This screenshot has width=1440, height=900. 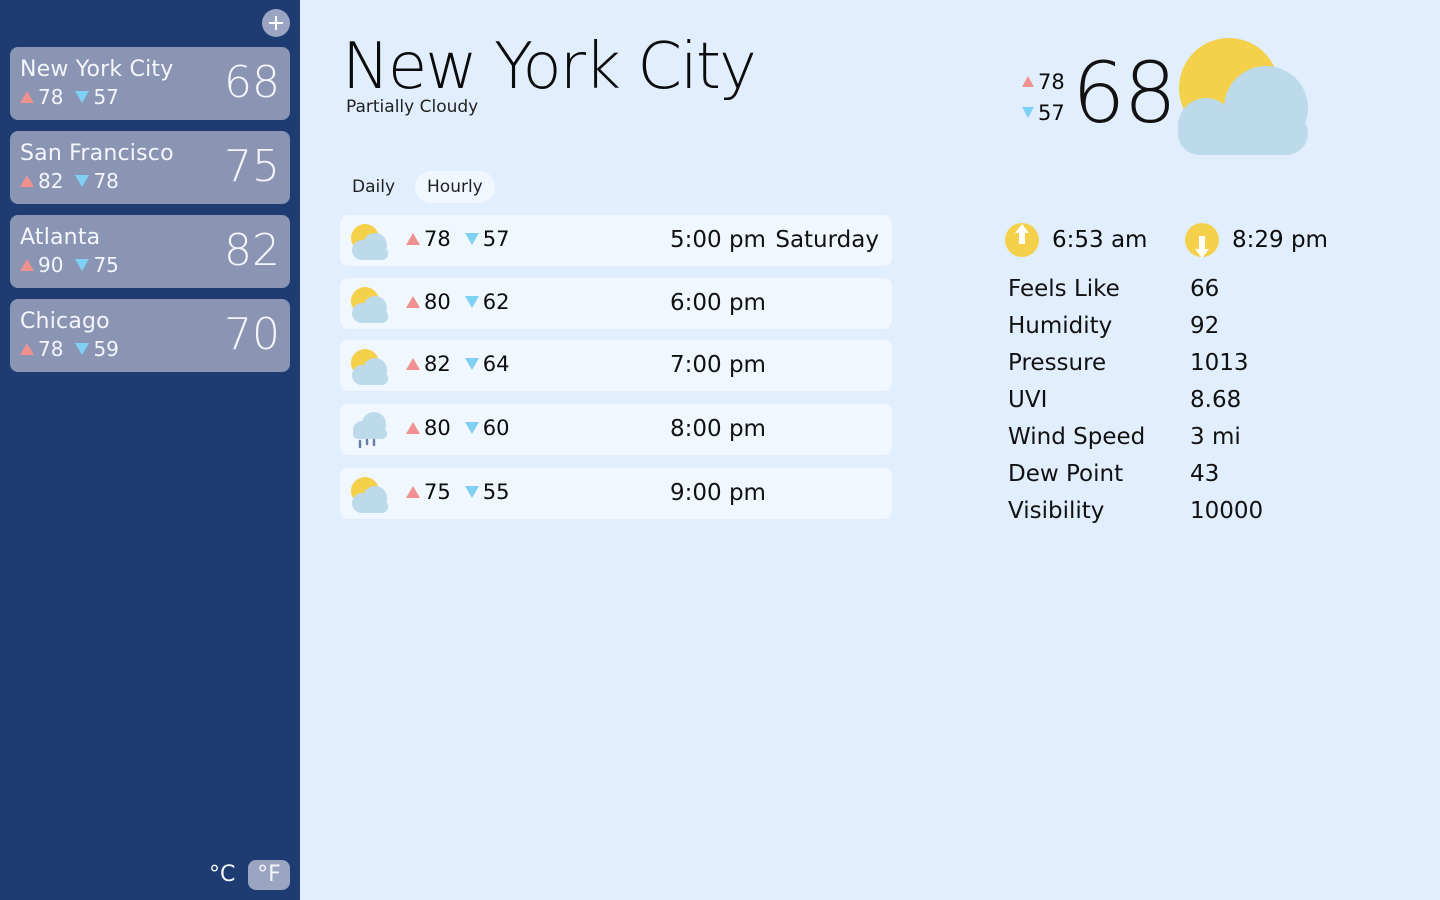 What do you see at coordinates (616, 240) in the screenshot?
I see `hourly-row: 78 57 5:00 pm Saturday` at bounding box center [616, 240].